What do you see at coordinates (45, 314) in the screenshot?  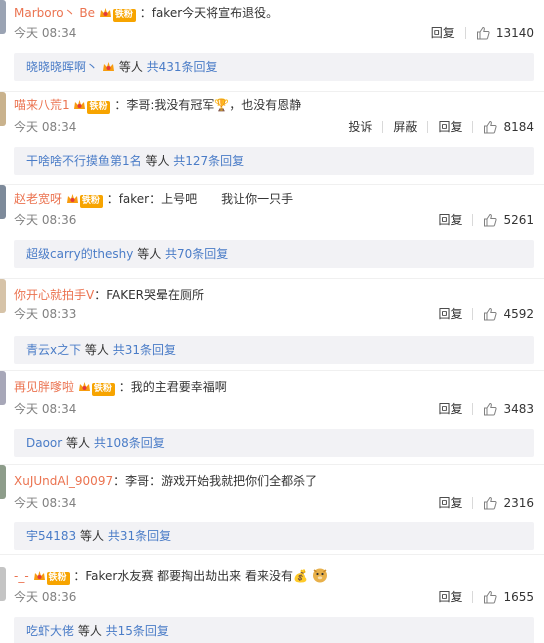 I see `comment-time: 今天 08:33` at bounding box center [45, 314].